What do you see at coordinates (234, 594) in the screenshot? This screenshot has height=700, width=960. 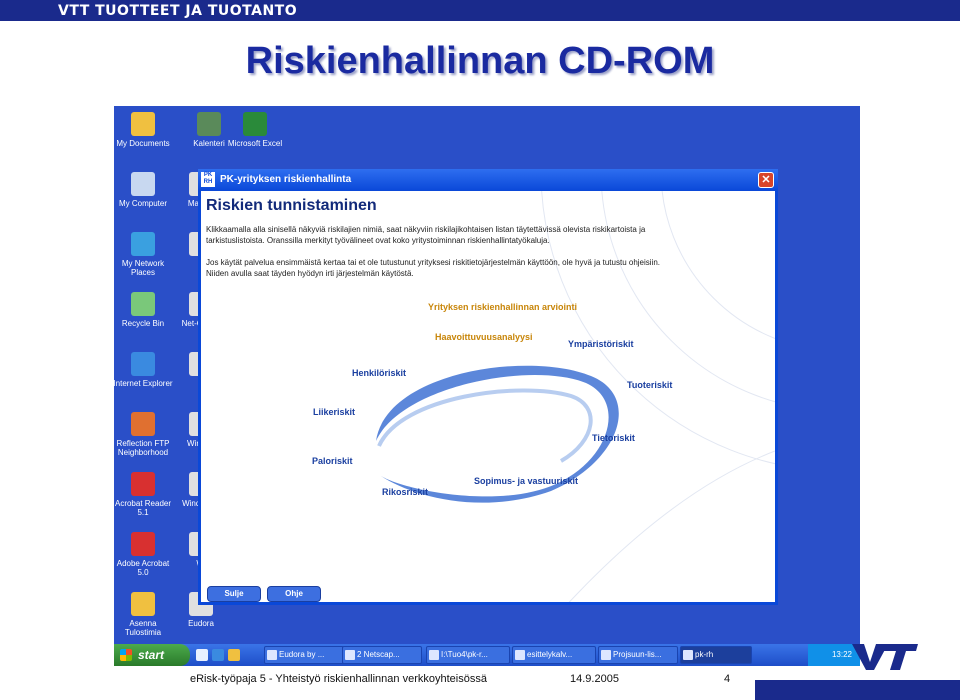 I see `close-button: Sulje` at bounding box center [234, 594].